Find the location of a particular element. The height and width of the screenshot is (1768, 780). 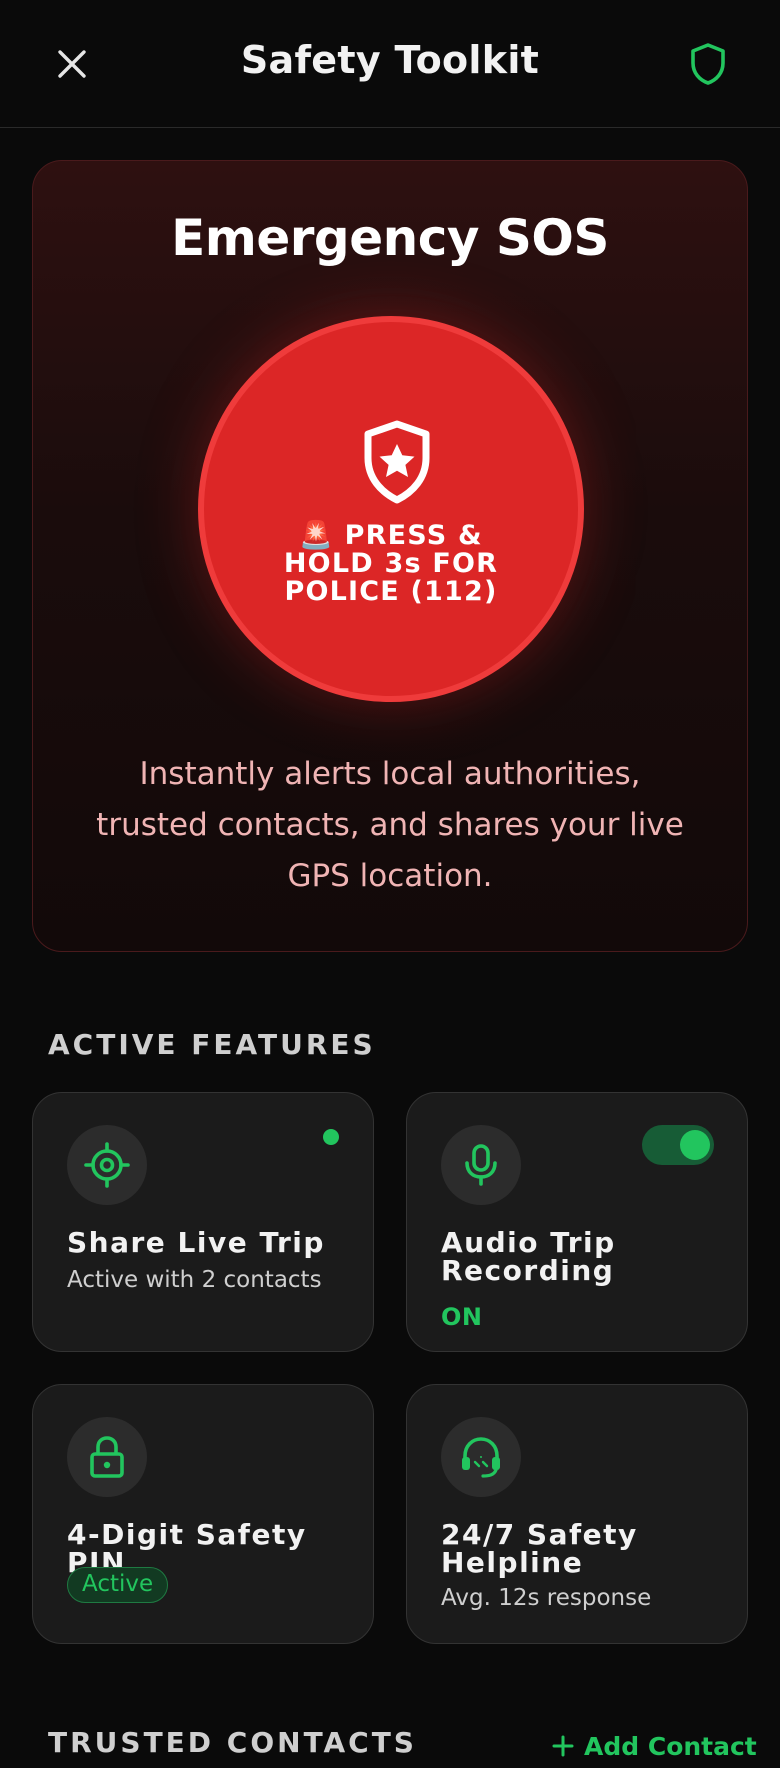

safety-pin-tile: 4-Digit Safety PIN Active is located at coordinates (203, 1514).